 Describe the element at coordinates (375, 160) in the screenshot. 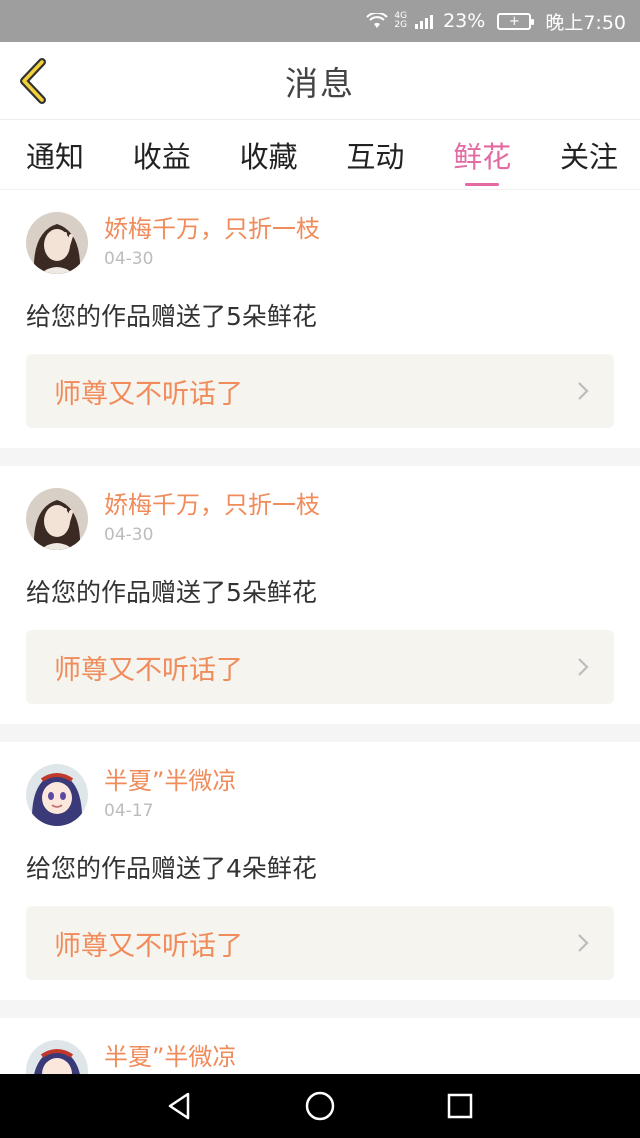

I see `tab-interactions: 互动` at that location.